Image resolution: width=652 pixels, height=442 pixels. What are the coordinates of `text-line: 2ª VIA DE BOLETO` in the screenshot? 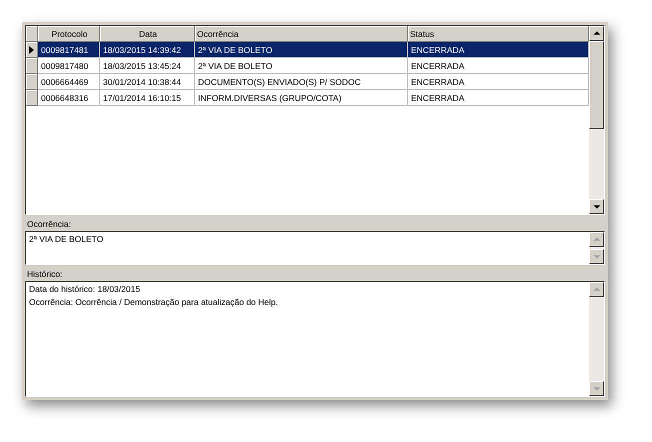 It's located at (66, 239).